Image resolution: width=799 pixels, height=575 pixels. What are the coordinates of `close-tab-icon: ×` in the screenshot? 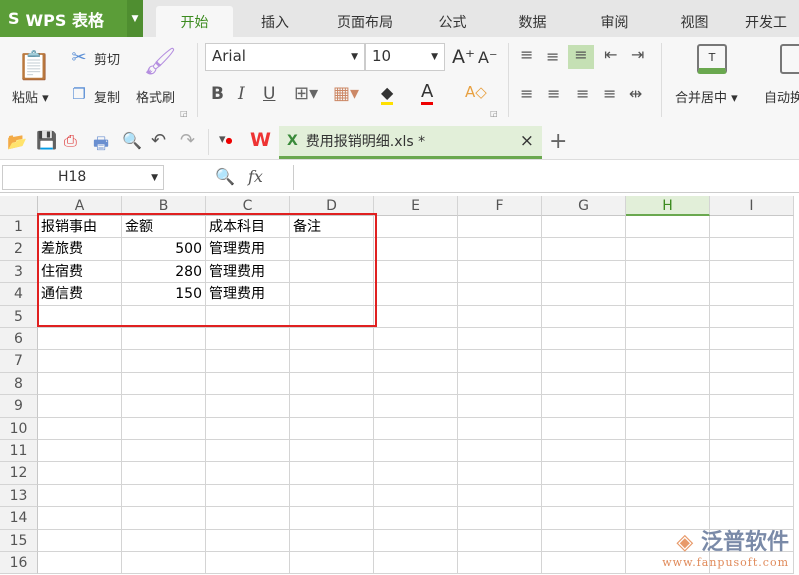 It's located at (527, 141).